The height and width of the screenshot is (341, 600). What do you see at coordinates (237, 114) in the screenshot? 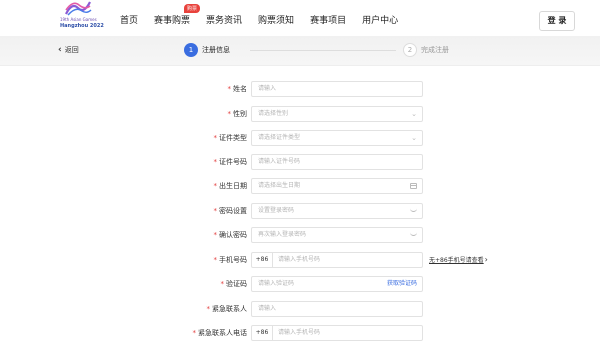
I see `label-gender: * 性别` at bounding box center [237, 114].